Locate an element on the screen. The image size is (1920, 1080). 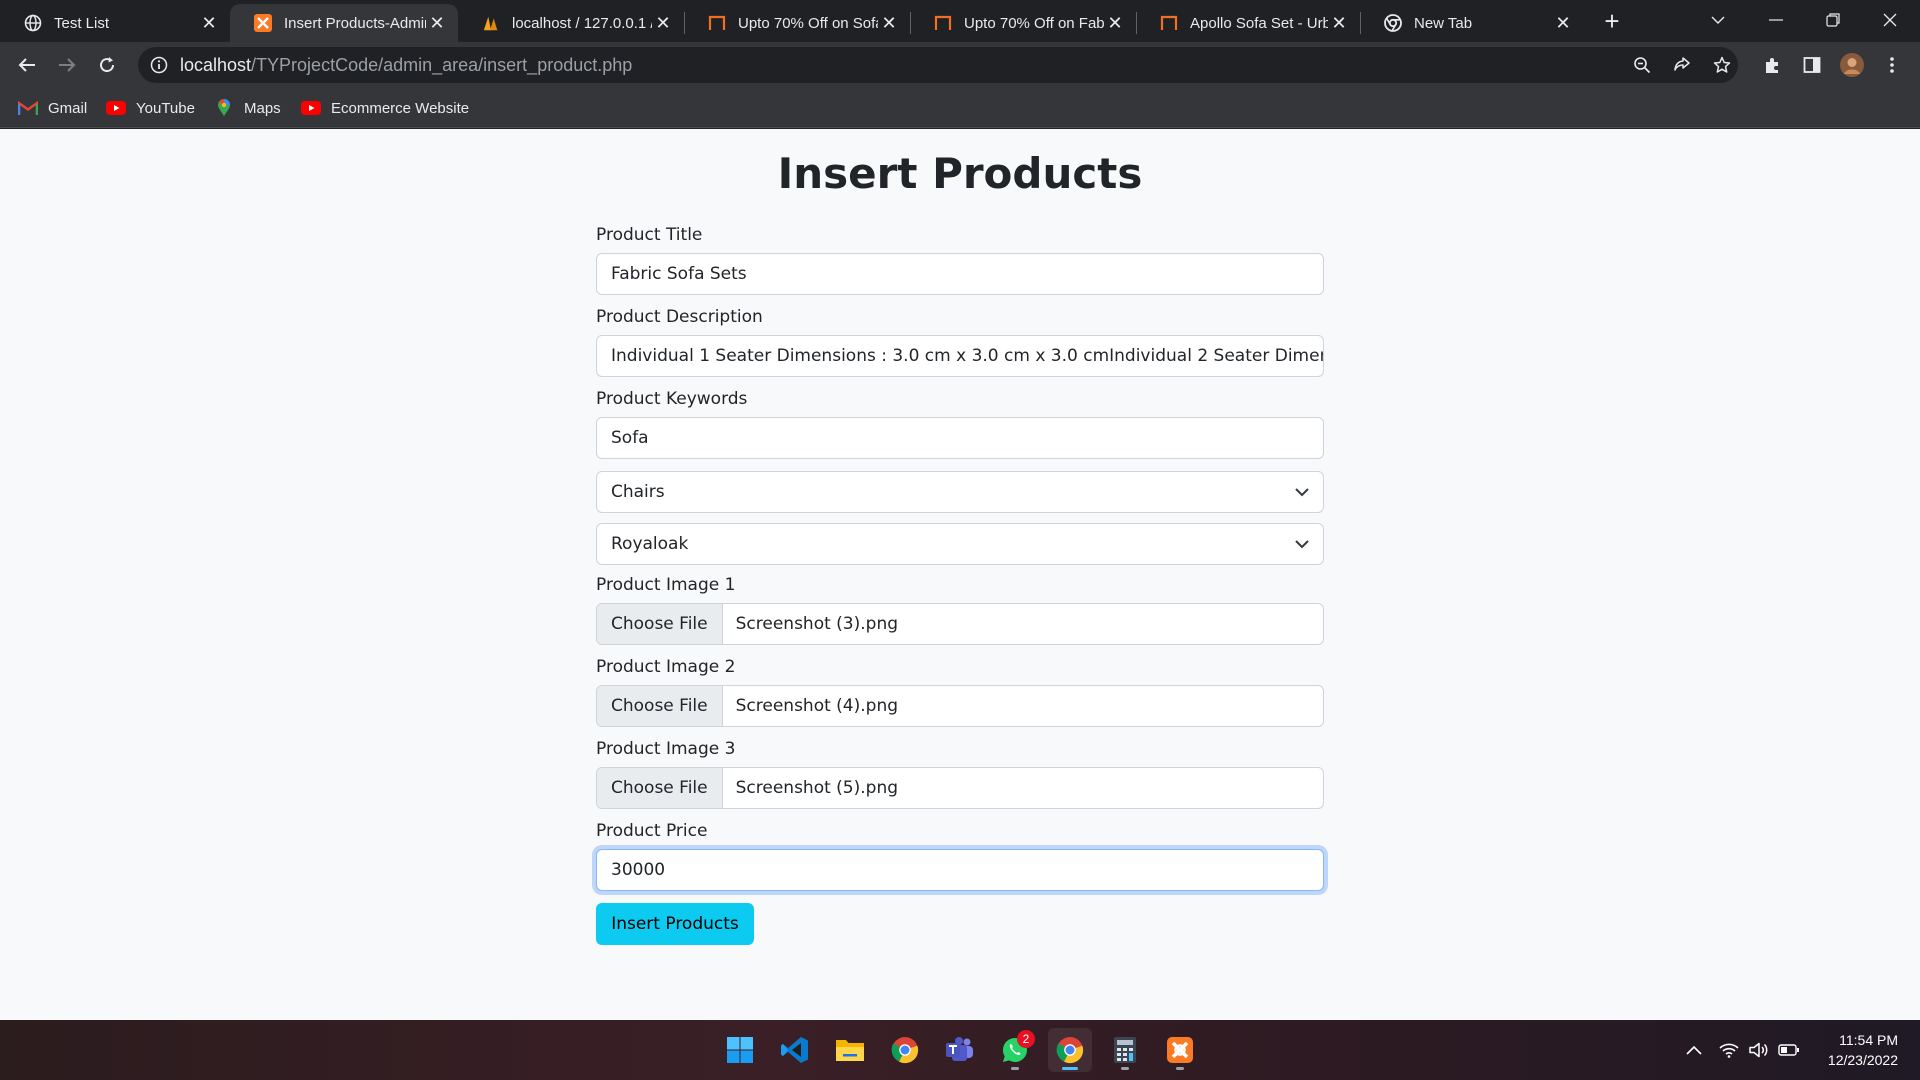
tab-apollo-sofa: Apollo Sofa Set - Urb ✕ is located at coordinates (1248, 23).